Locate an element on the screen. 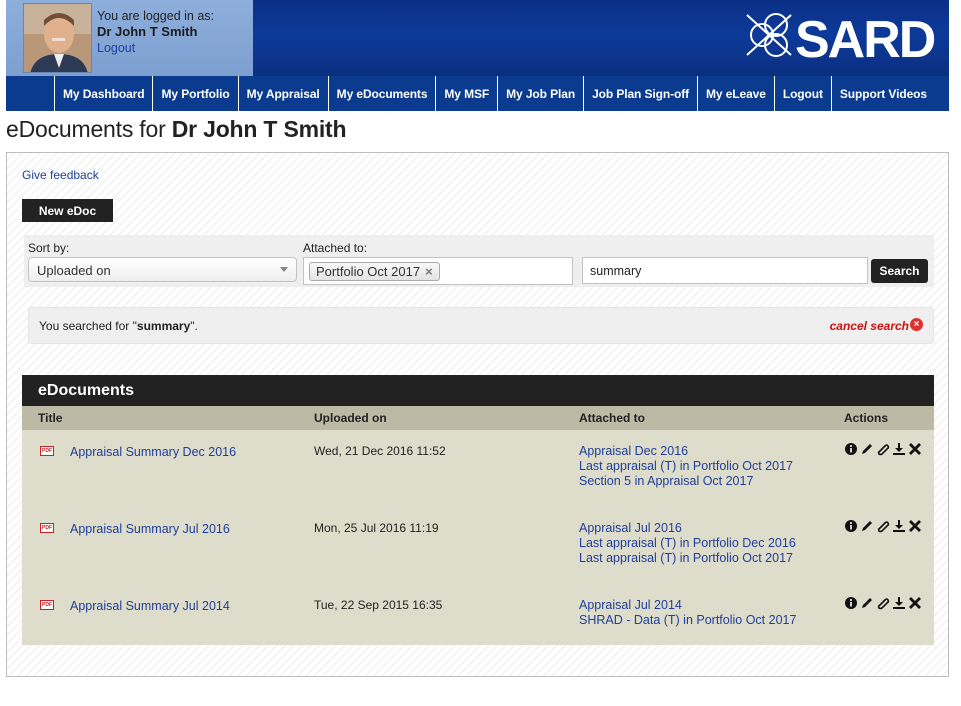  nav-my-job-plan: My Job Plan is located at coordinates (541, 93).